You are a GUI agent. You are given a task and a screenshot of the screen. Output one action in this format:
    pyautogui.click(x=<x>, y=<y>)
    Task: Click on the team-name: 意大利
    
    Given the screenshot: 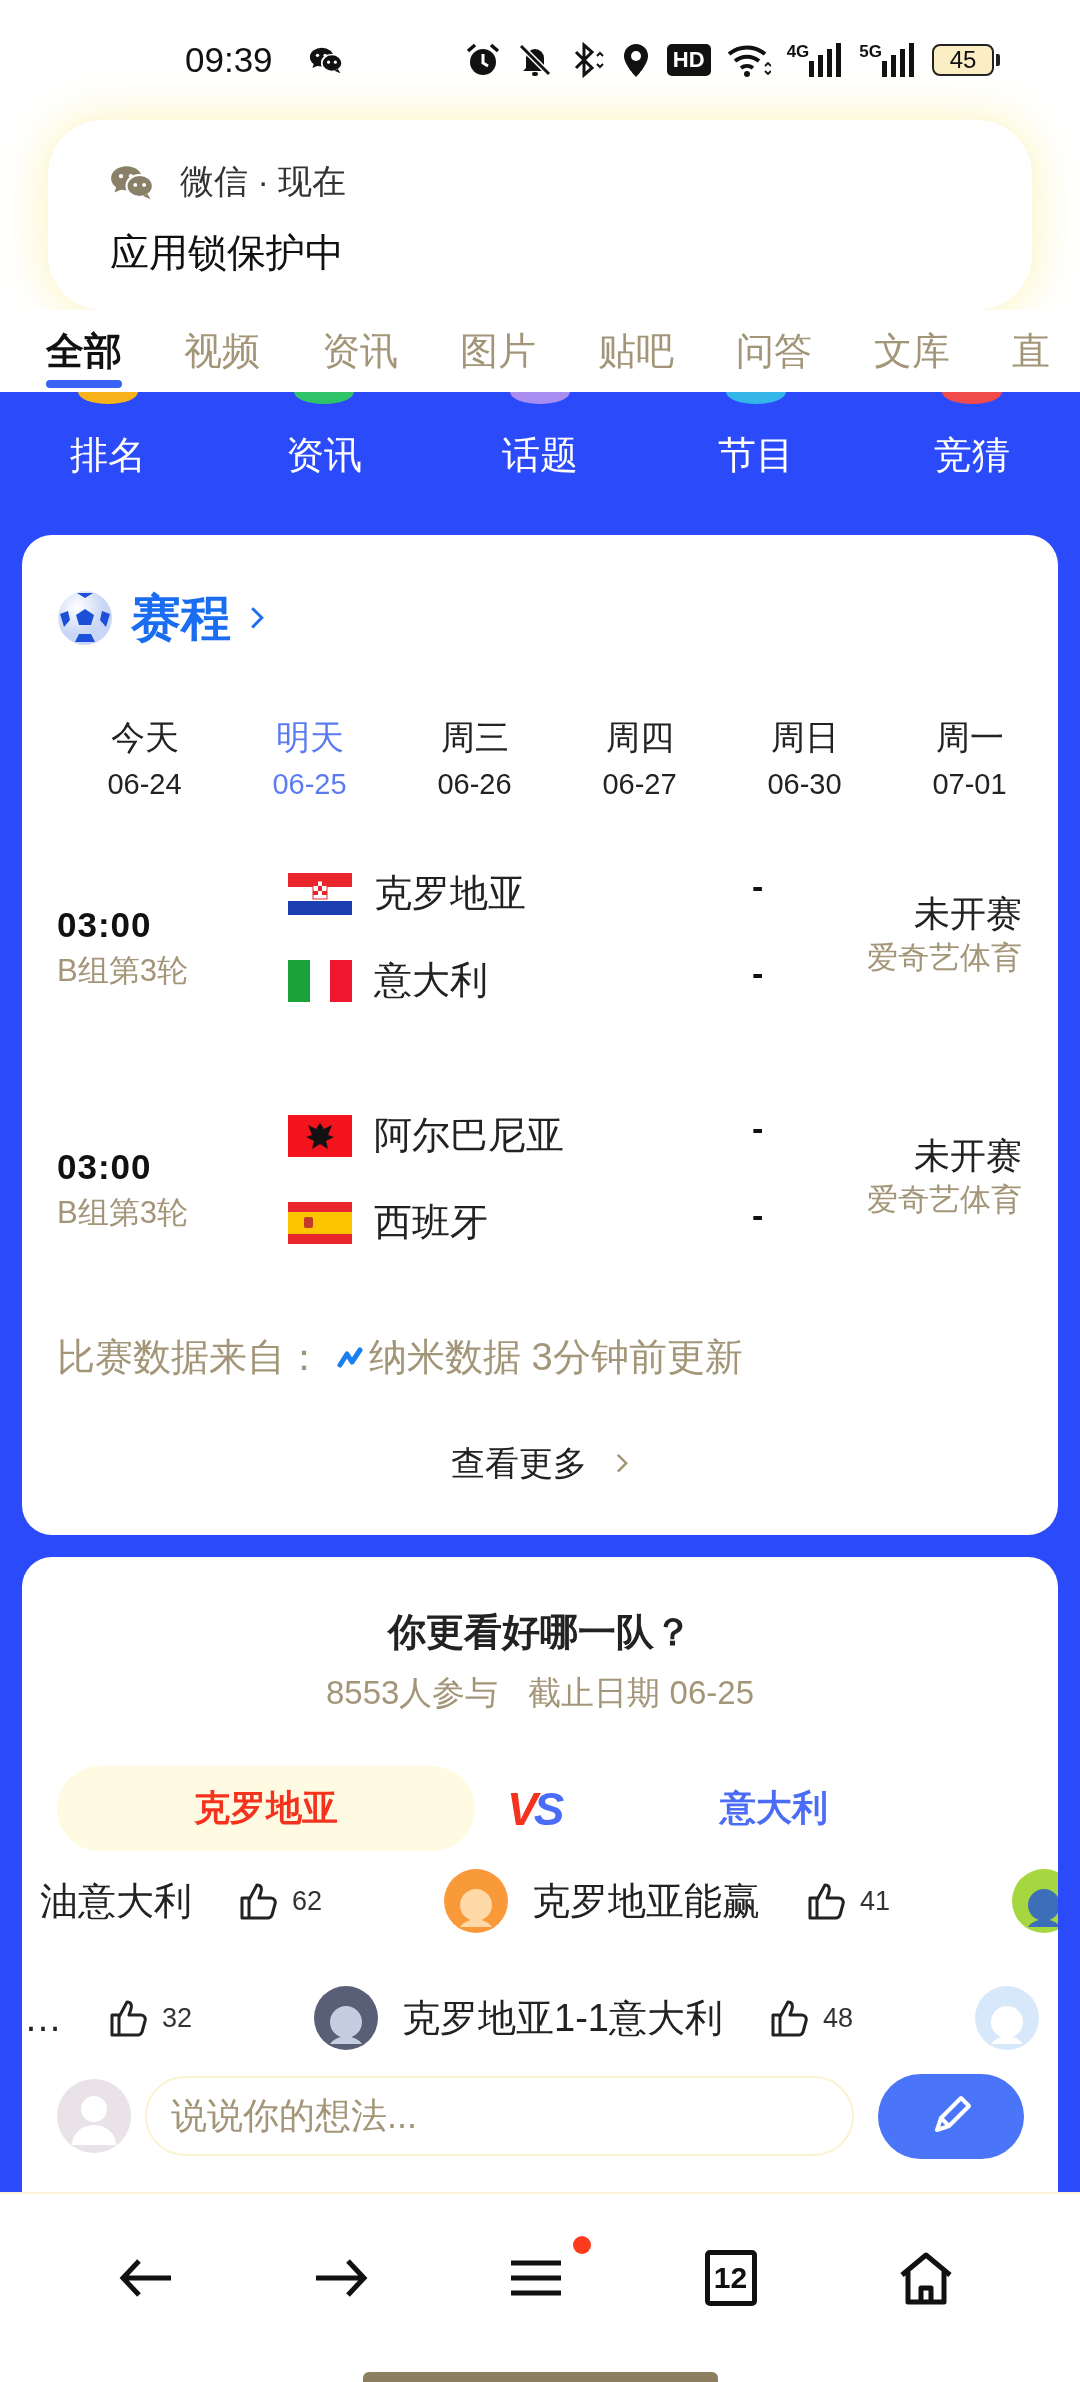 What is the action you would take?
    pyautogui.click(x=431, y=980)
    